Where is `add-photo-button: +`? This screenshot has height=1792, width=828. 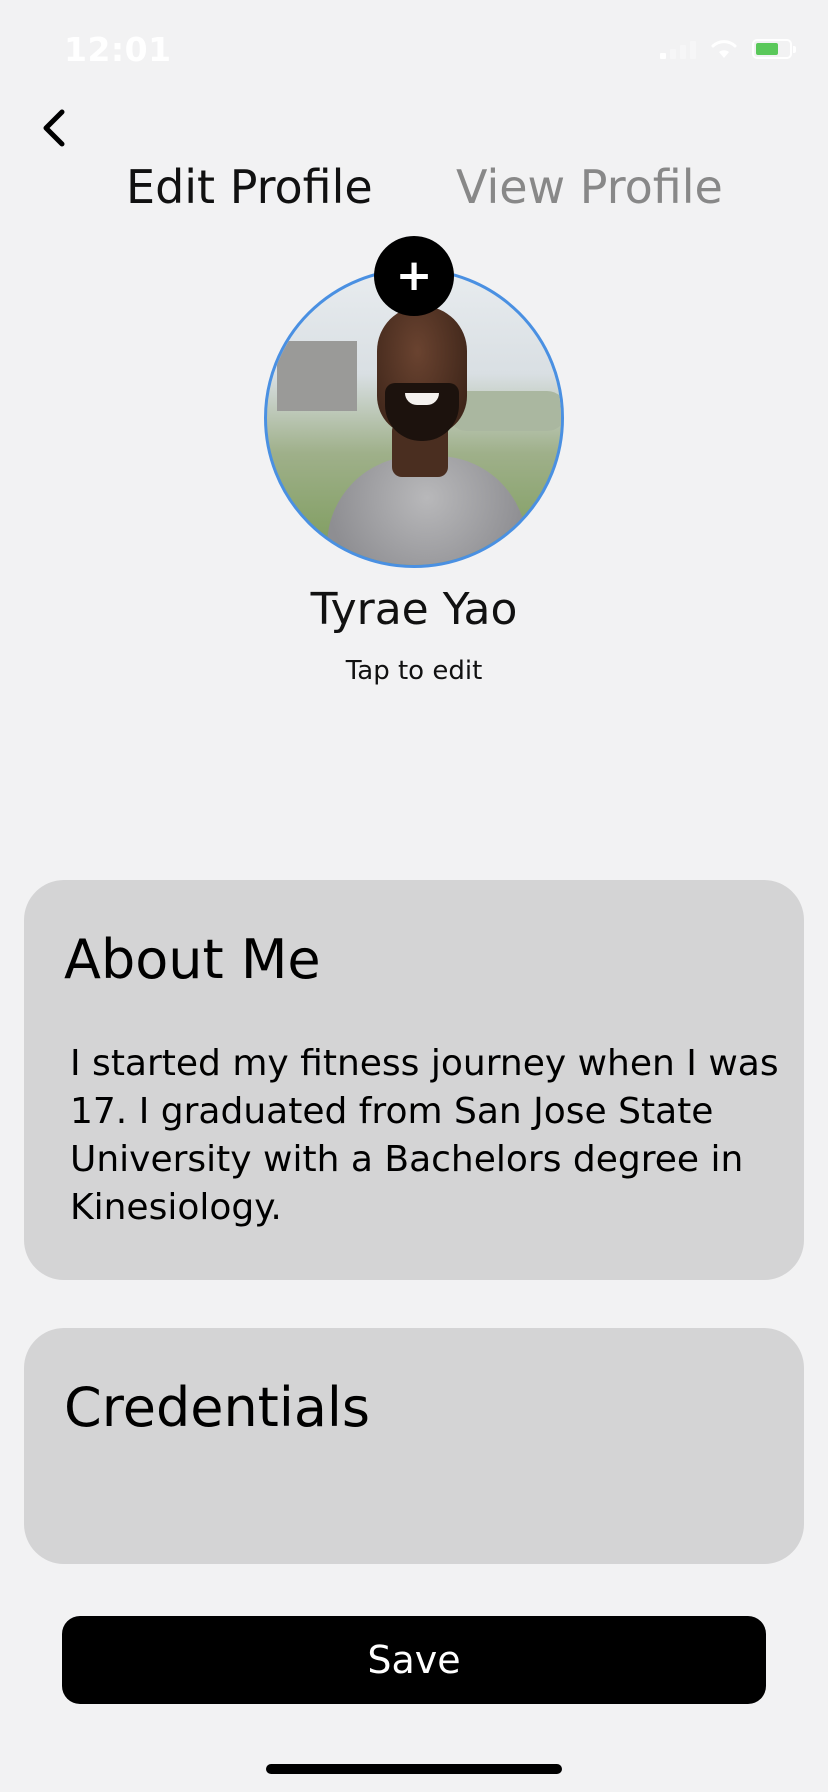 add-photo-button: + is located at coordinates (414, 276).